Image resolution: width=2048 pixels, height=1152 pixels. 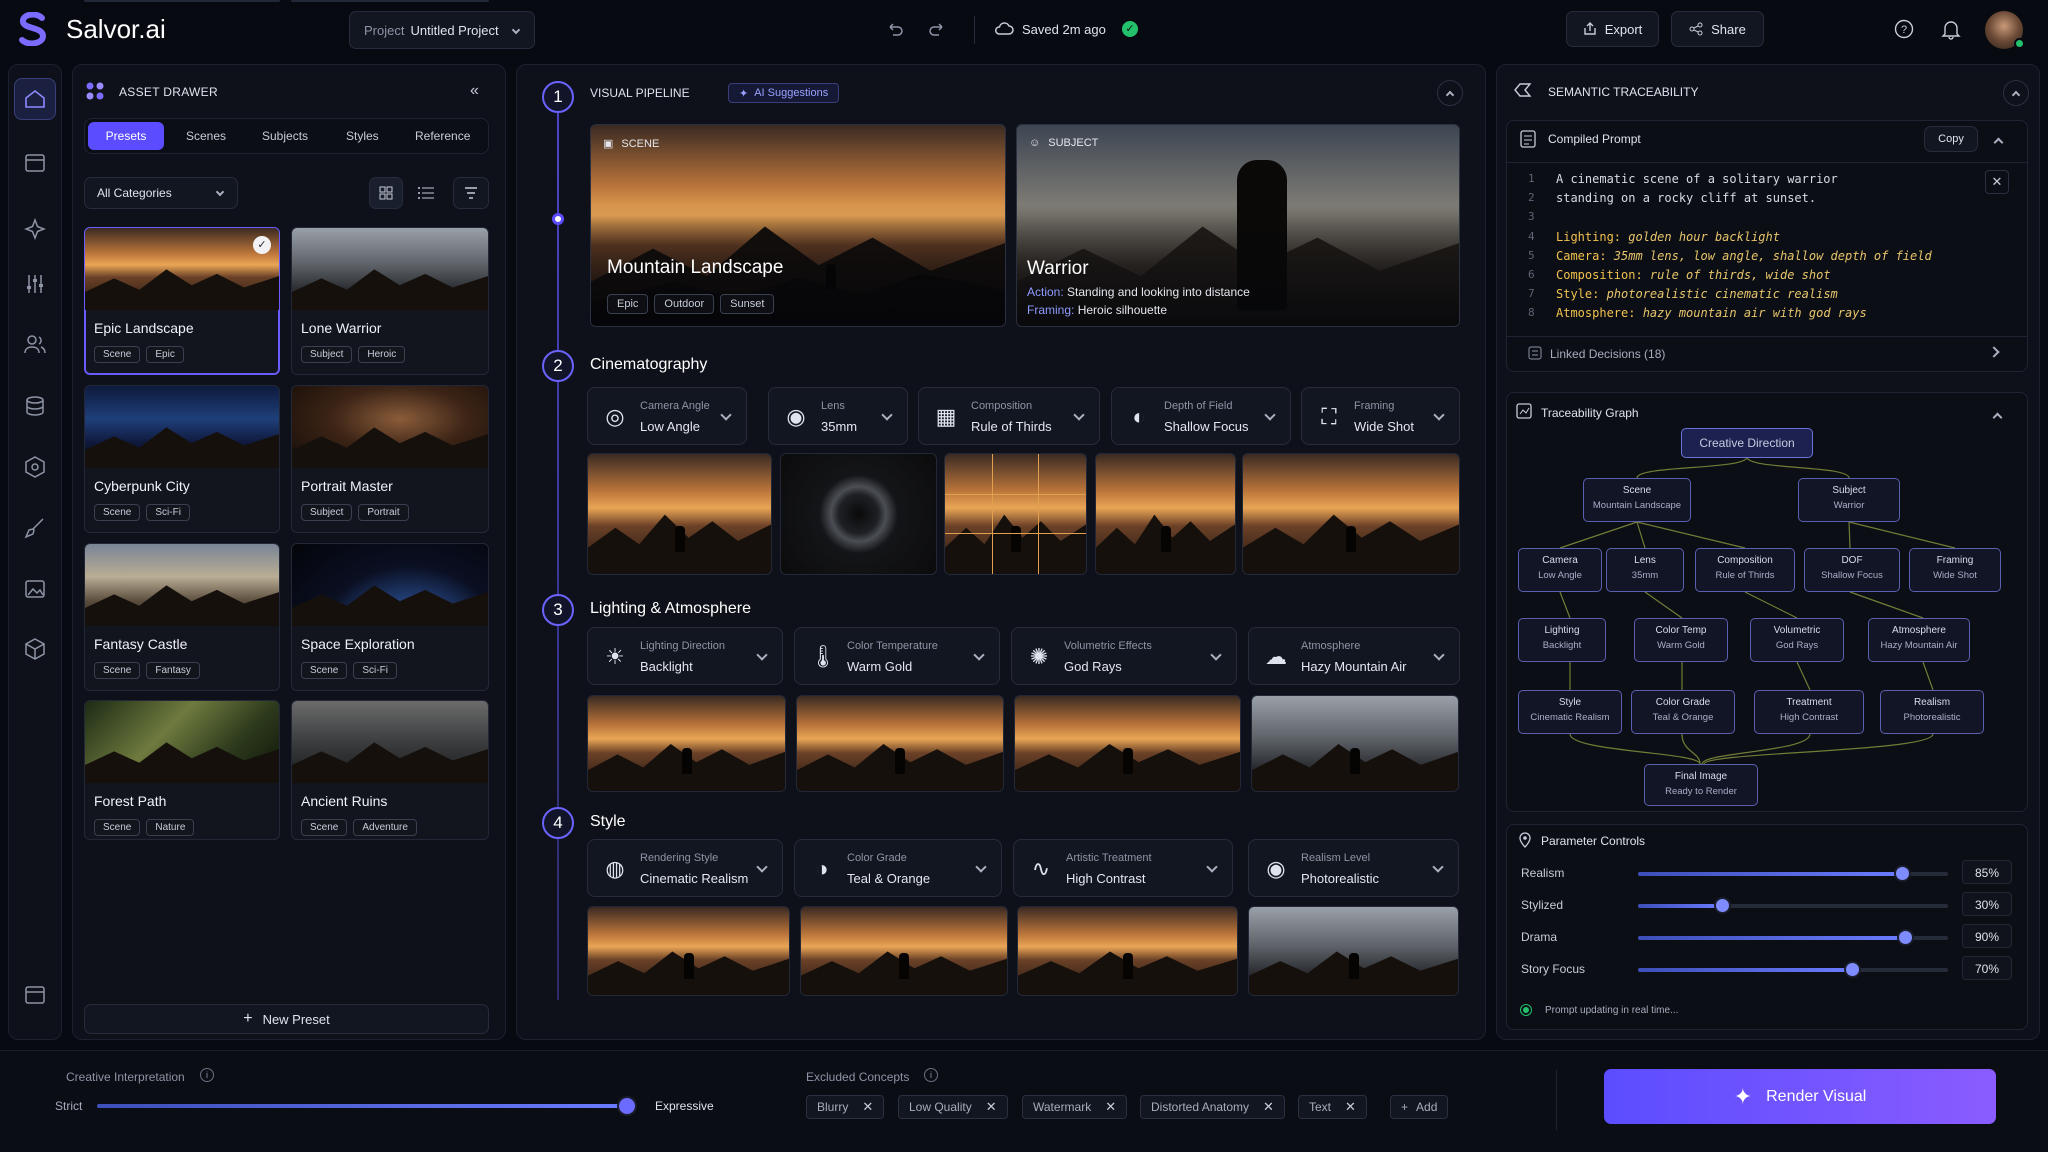 I want to click on add-label: Add, so click(x=1427, y=1107).